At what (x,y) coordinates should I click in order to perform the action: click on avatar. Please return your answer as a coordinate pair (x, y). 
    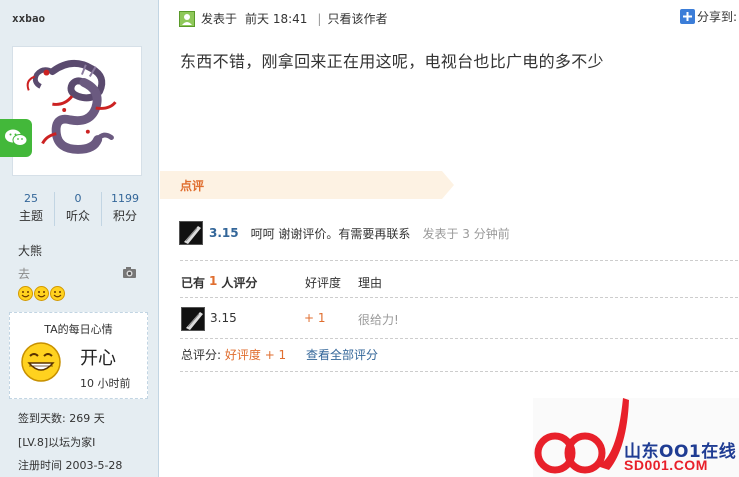
    Looking at the image, I should click on (77, 111).